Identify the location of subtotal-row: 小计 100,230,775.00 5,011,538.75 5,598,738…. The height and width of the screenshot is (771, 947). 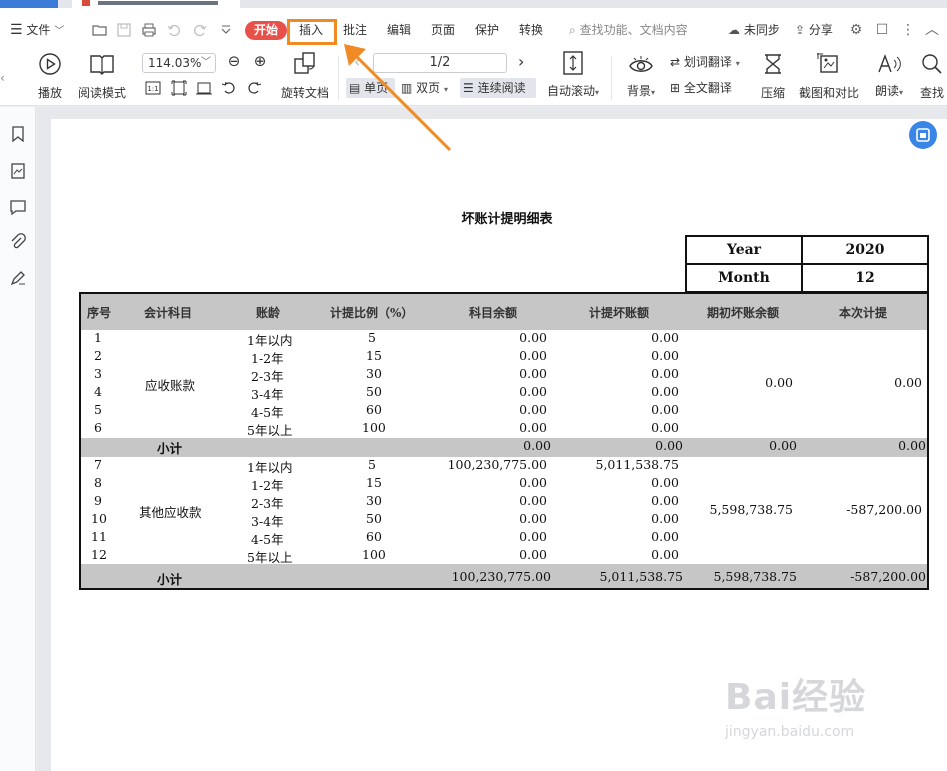
(504, 576).